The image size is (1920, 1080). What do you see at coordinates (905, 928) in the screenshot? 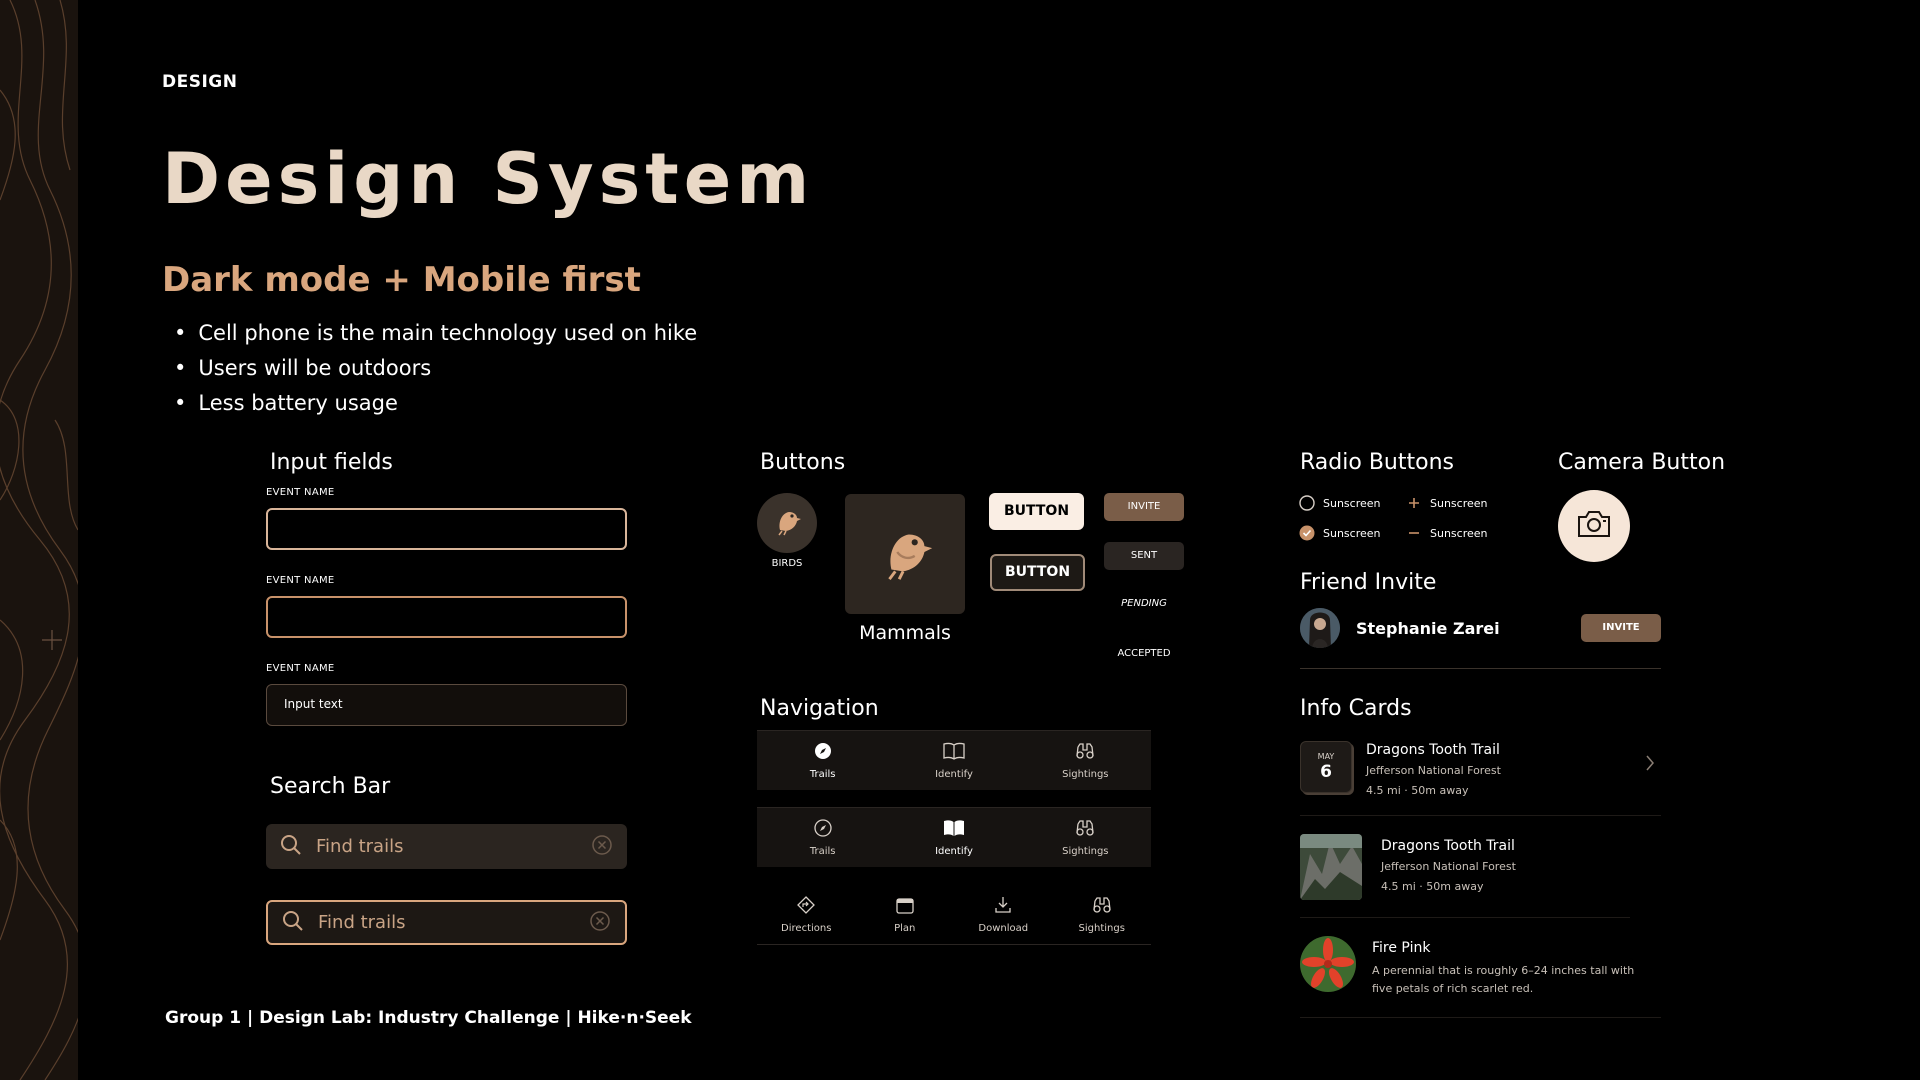
I see `nav-label: Plan` at bounding box center [905, 928].